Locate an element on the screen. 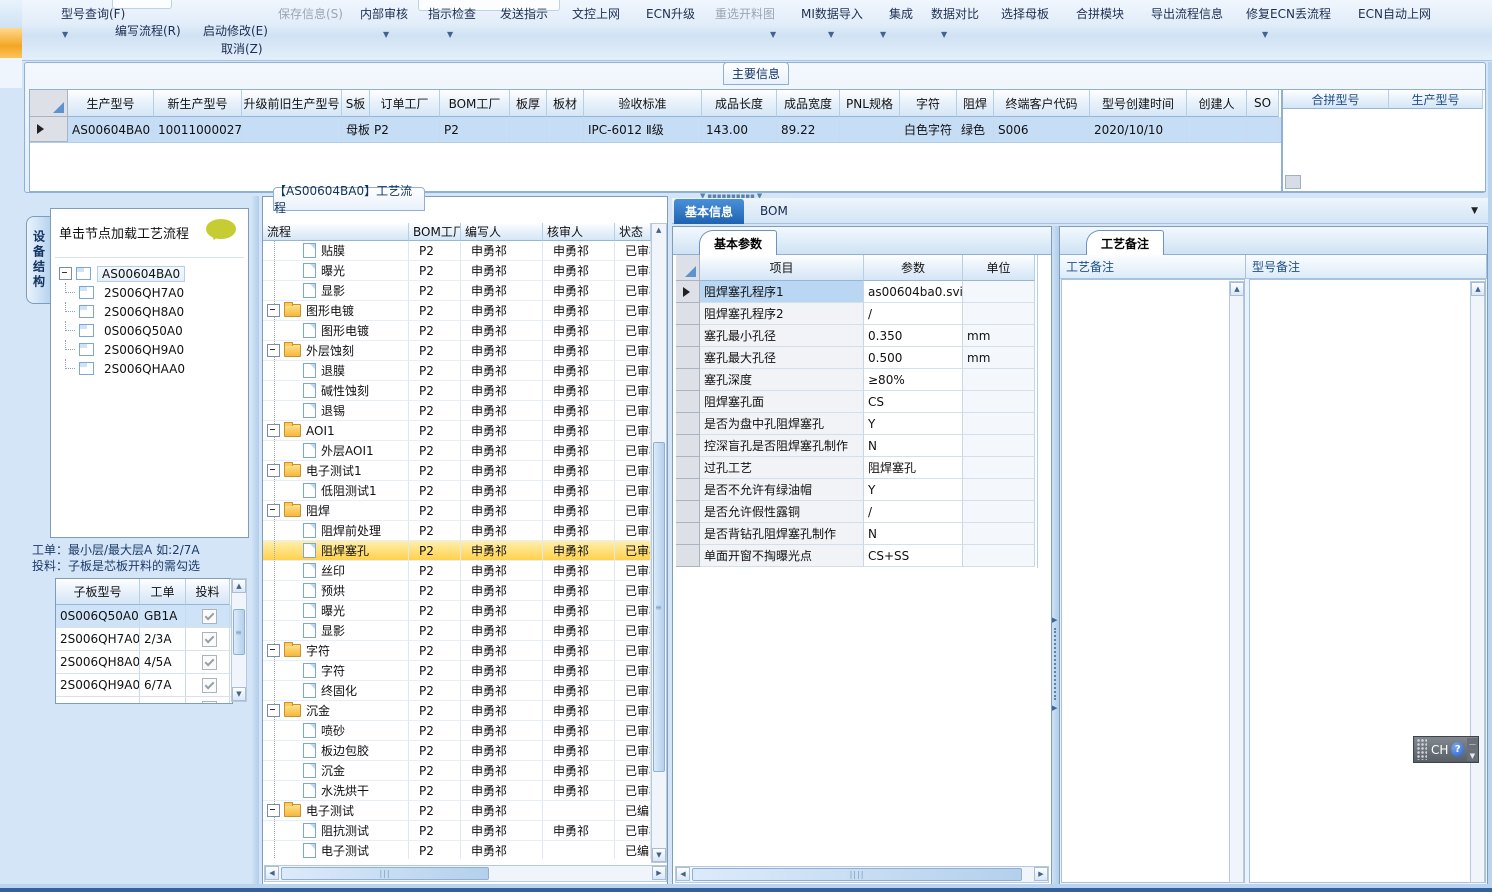  column-header: SO is located at coordinates (1263, 103).